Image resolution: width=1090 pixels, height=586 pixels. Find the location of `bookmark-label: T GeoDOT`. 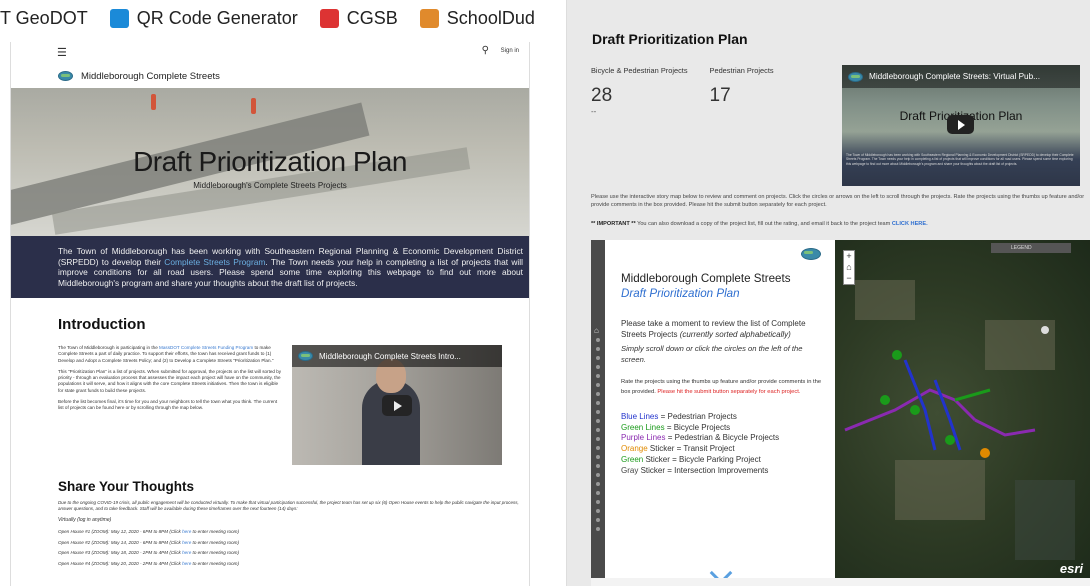

bookmark-label: T GeoDOT is located at coordinates (44, 18).